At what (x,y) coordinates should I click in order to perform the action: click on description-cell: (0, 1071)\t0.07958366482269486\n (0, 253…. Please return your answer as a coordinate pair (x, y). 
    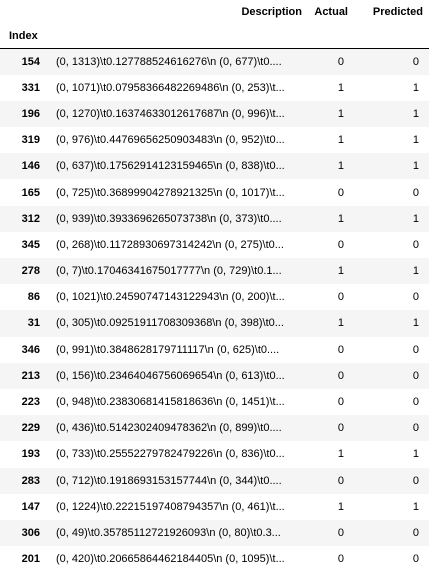
    Looking at the image, I should click on (177, 87).